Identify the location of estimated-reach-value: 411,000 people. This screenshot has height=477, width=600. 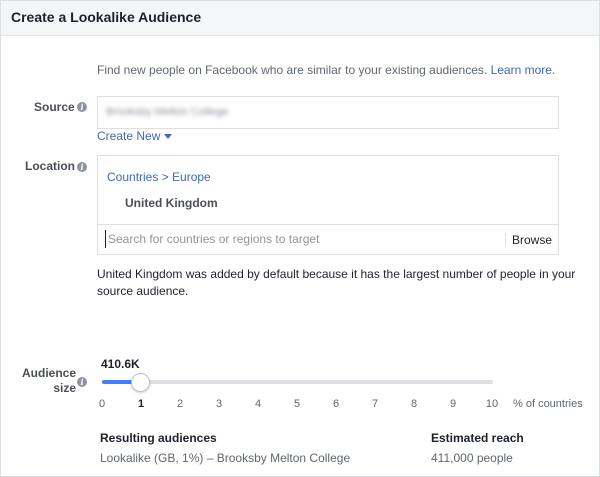
(472, 458).